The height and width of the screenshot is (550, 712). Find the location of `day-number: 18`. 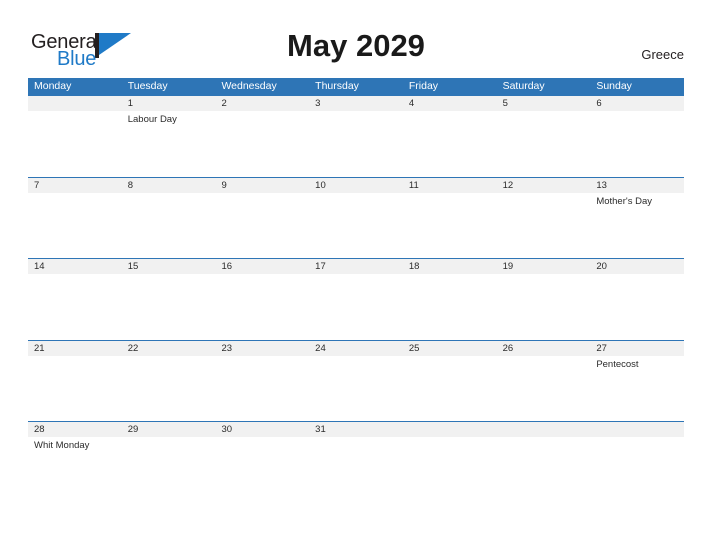

day-number: 18 is located at coordinates (449, 266).